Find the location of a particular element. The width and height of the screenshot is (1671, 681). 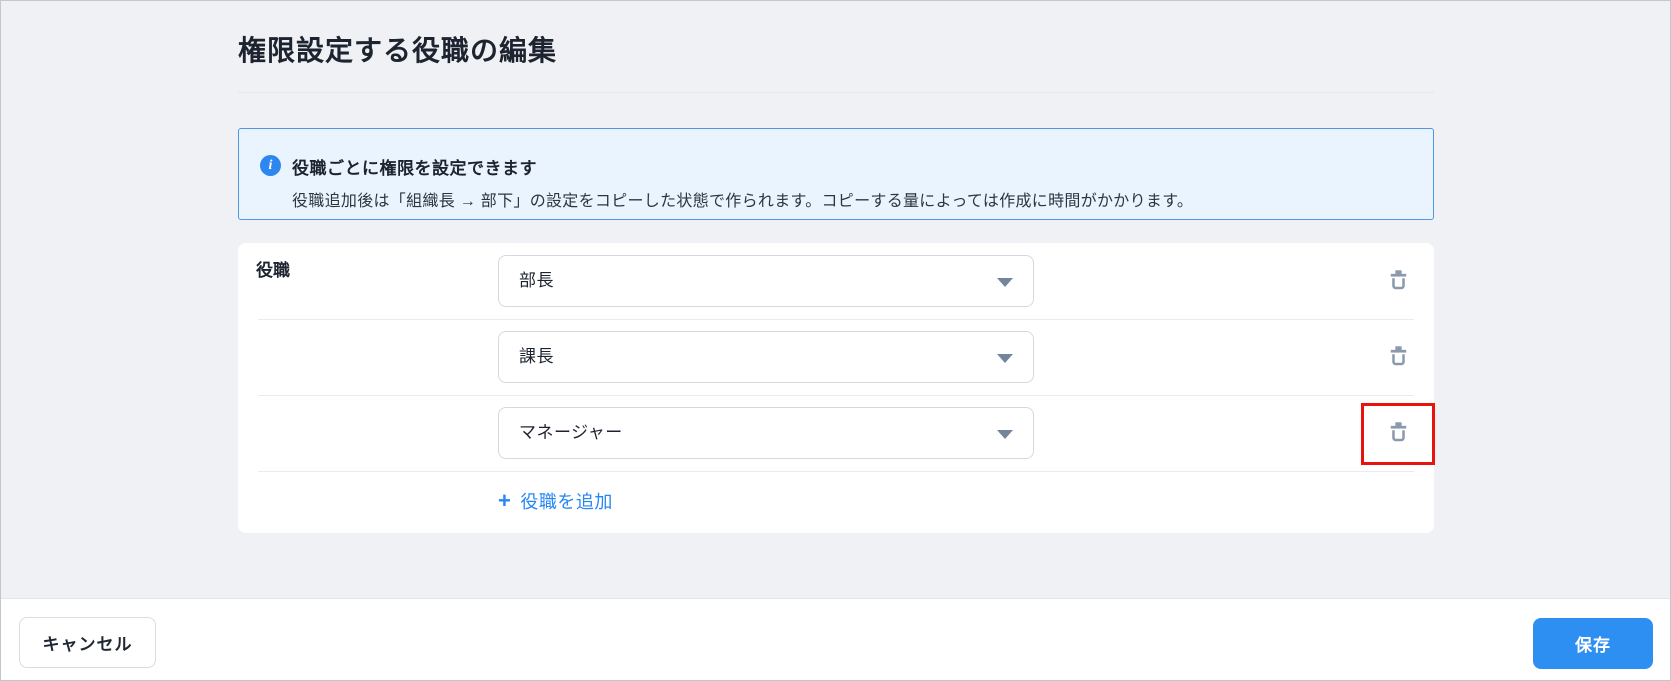

delete-role-button-highlighted is located at coordinates (1398, 433).